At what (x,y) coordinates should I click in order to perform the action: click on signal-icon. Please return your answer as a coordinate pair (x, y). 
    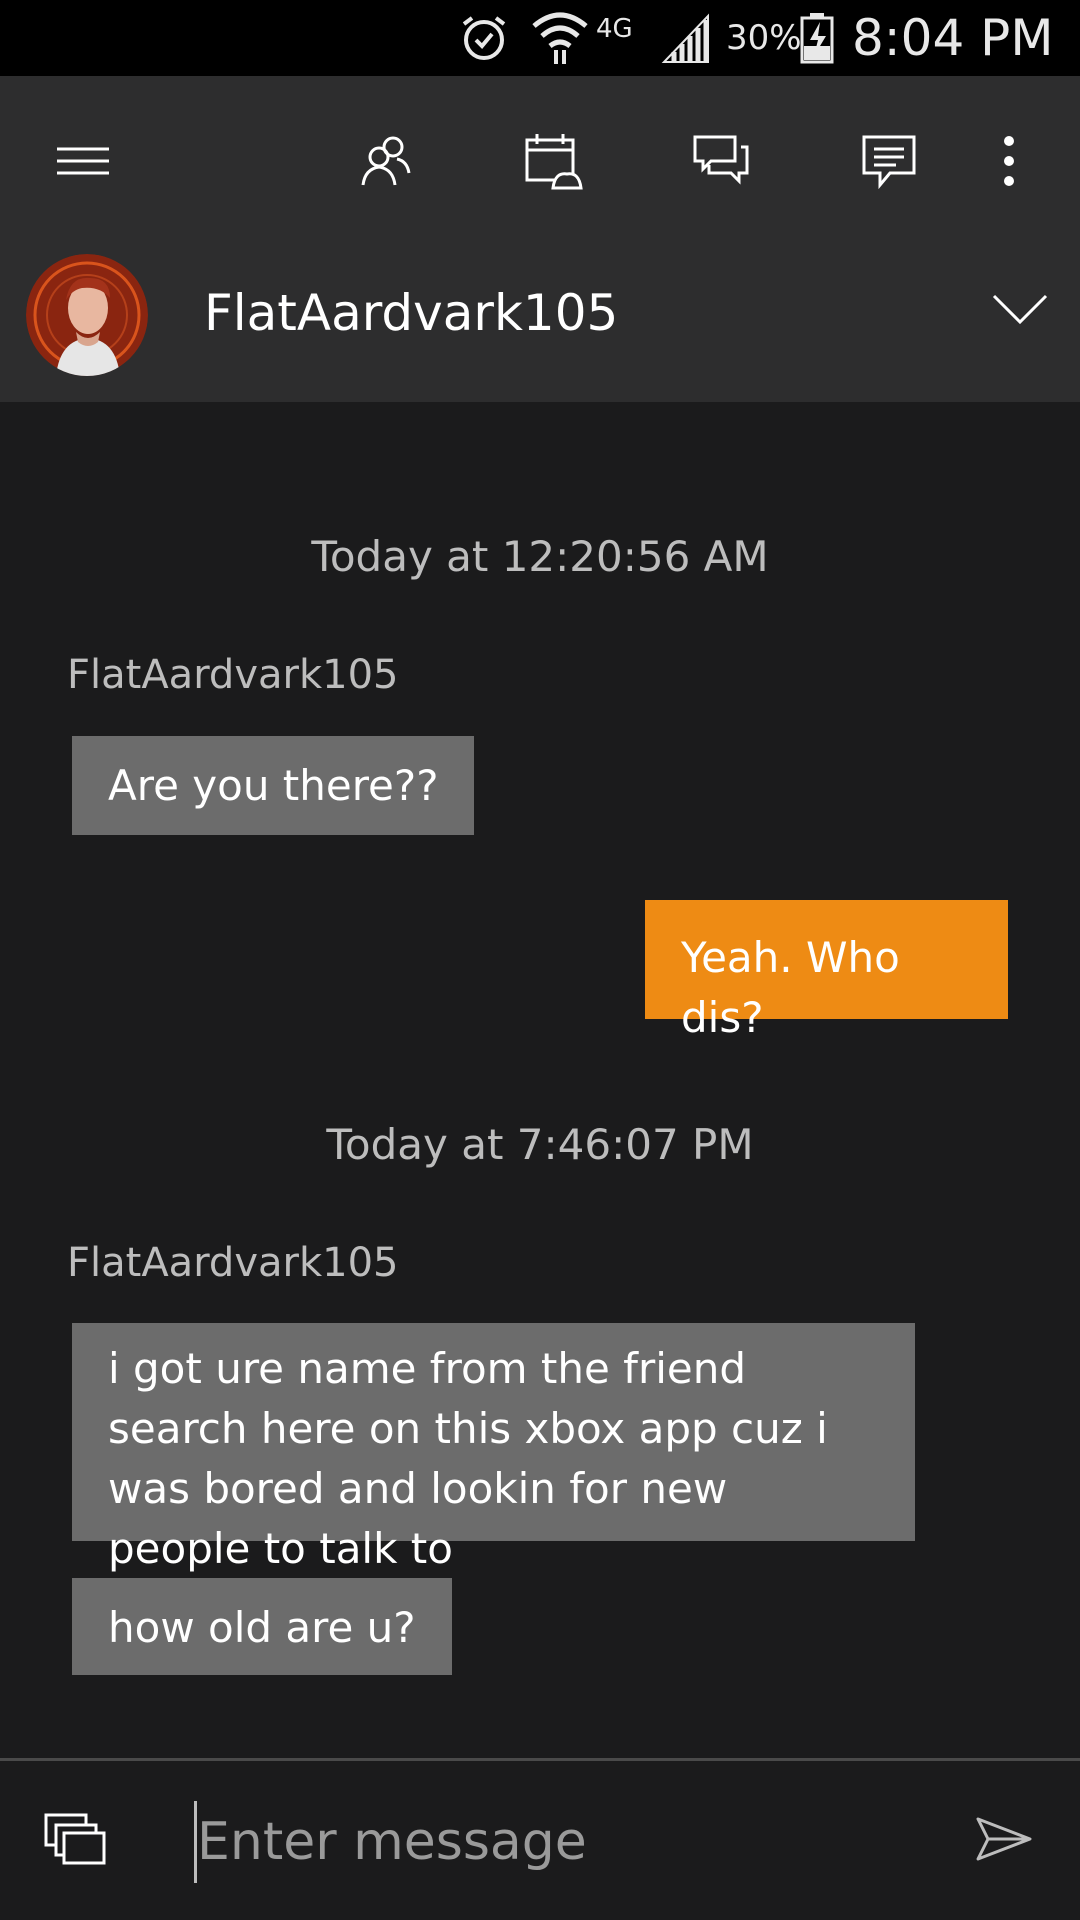
    Looking at the image, I should click on (686, 38).